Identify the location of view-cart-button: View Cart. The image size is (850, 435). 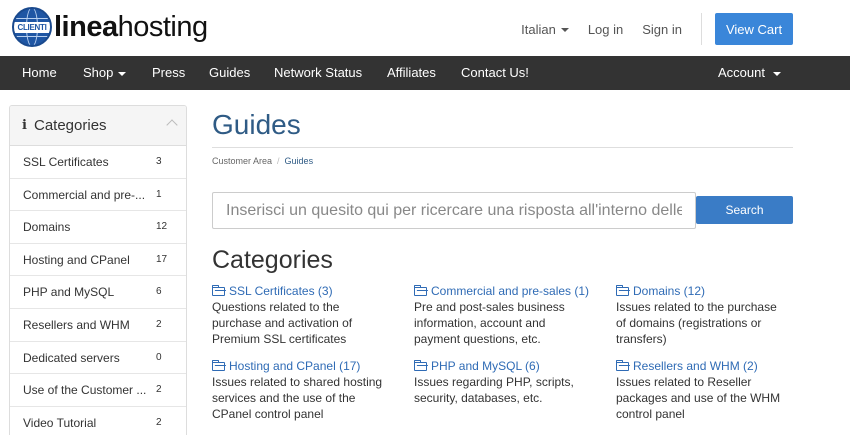
(754, 29).